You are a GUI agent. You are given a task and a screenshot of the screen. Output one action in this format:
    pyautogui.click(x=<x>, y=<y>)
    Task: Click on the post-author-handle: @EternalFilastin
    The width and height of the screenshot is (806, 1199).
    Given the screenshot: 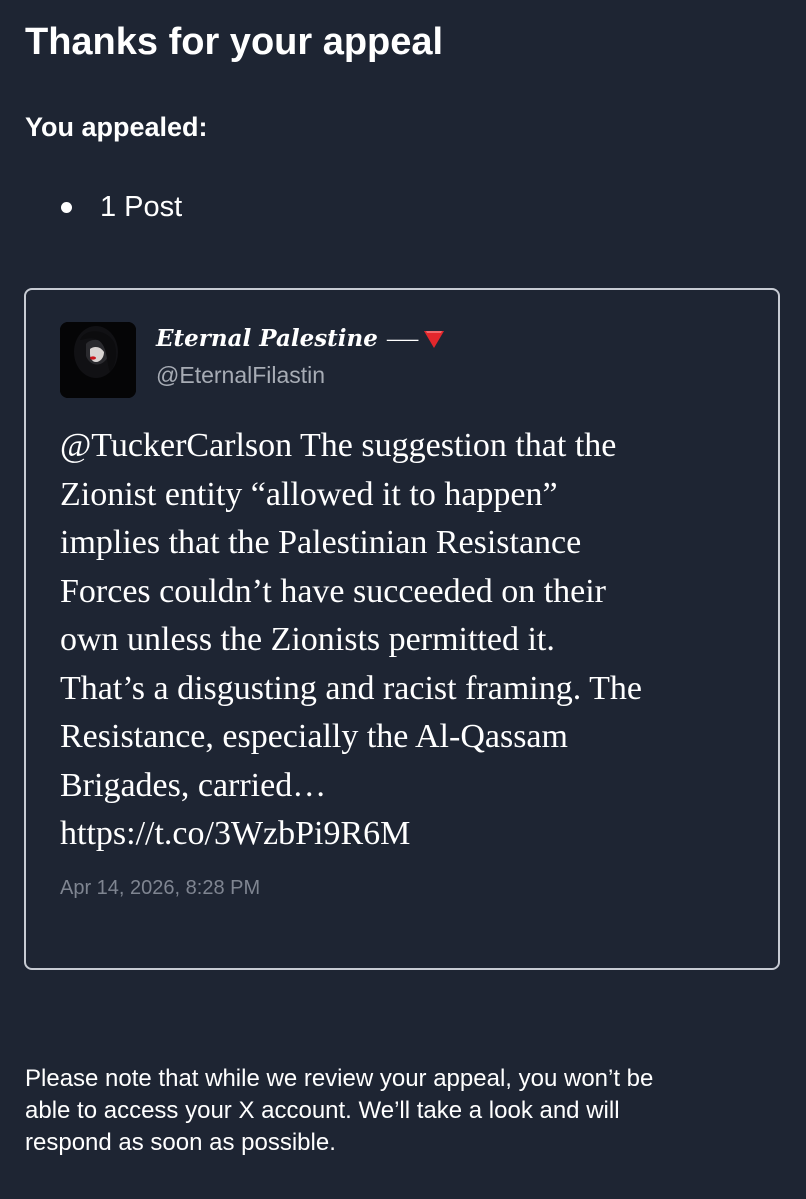 What is the action you would take?
    pyautogui.click(x=241, y=375)
    